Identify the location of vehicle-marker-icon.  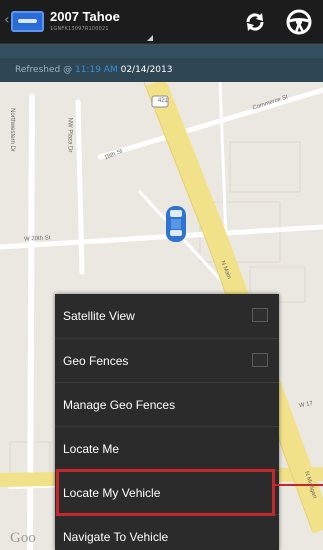
(176, 224).